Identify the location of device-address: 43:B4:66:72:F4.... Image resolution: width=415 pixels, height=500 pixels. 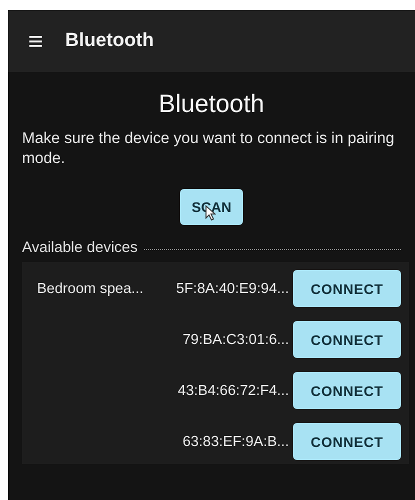
(233, 390).